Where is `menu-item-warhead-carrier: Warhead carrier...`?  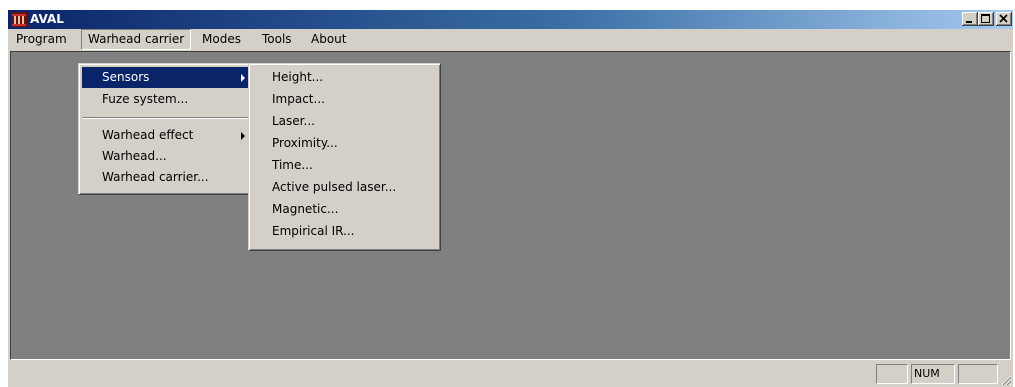 menu-item-warhead-carrier: Warhead carrier... is located at coordinates (167, 177).